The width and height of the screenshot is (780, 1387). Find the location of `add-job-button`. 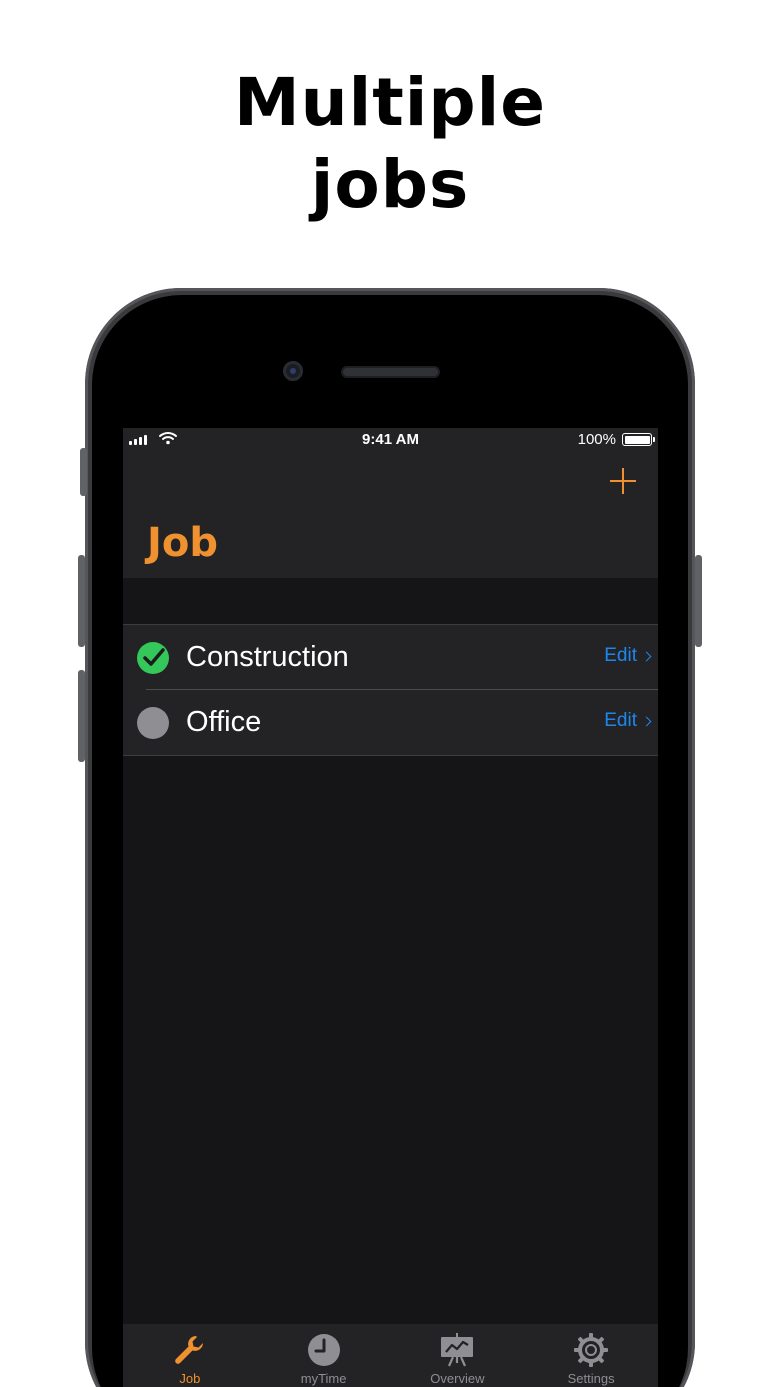

add-job-button is located at coordinates (623, 481).